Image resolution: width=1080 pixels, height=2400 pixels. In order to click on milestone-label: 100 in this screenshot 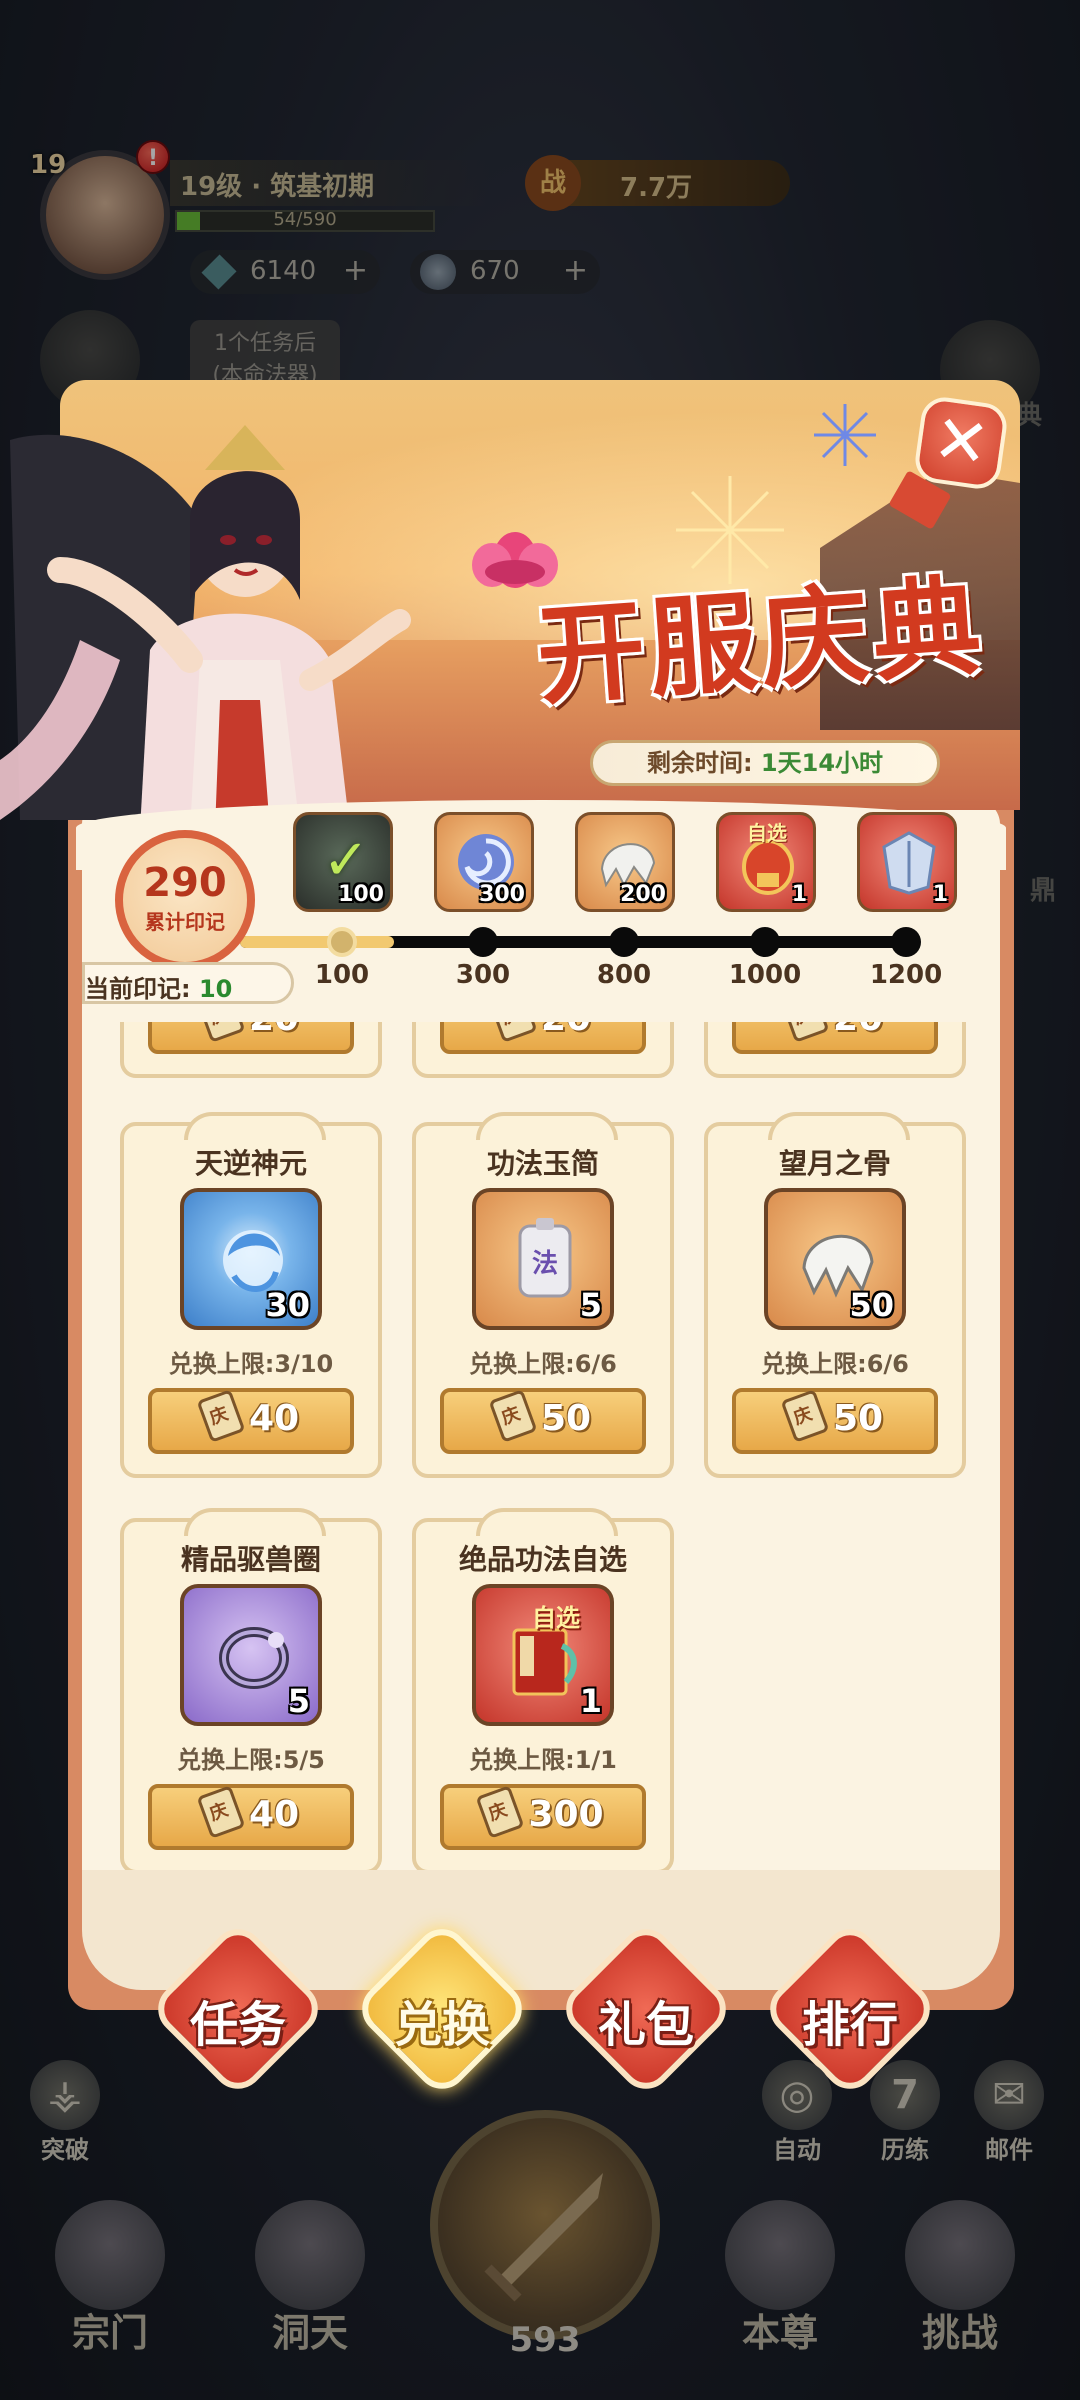, I will do `click(342, 975)`.